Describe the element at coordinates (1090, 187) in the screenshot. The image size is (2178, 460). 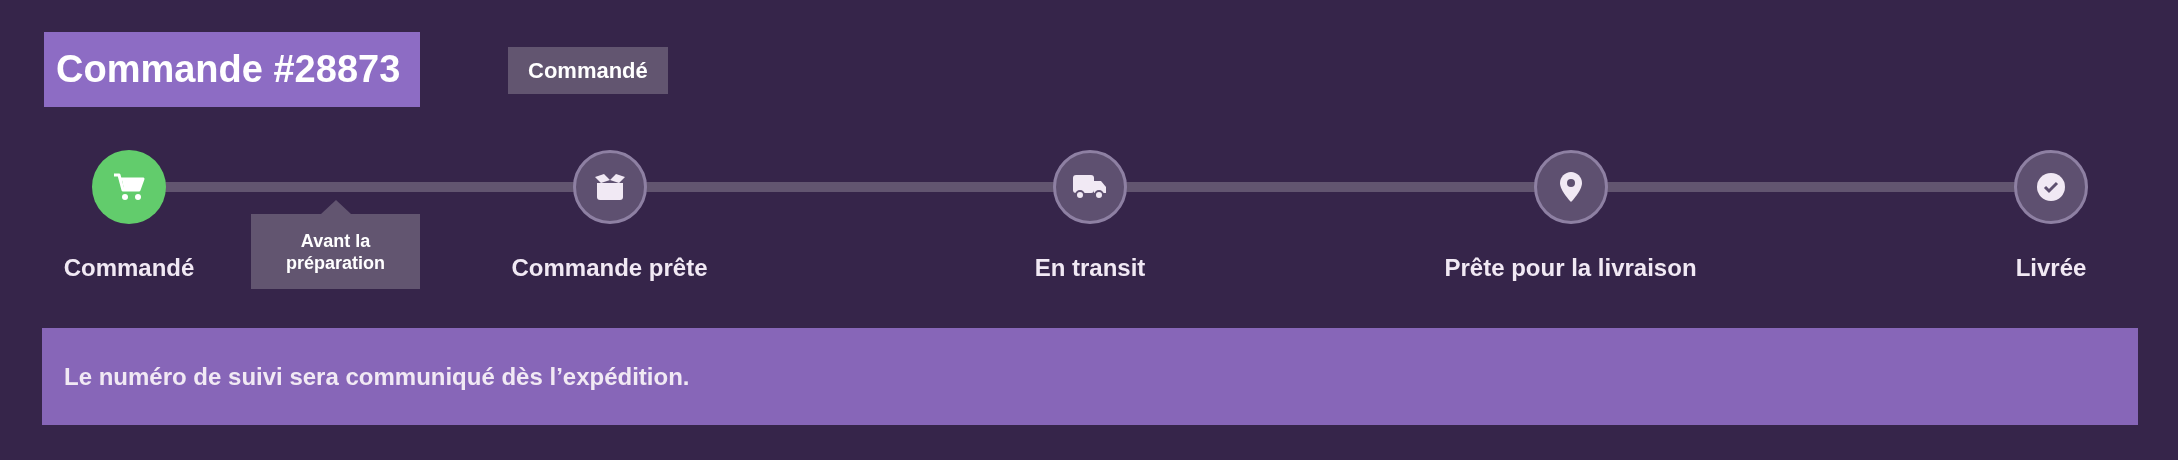
I see `truck-icon` at that location.